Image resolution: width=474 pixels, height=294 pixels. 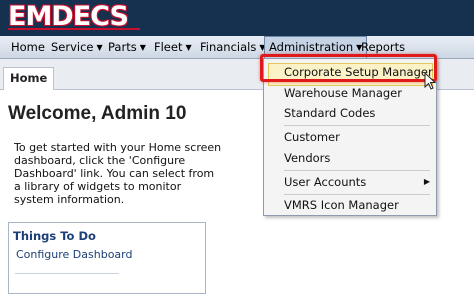 What do you see at coordinates (67, 273) in the screenshot?
I see `panel-divider` at bounding box center [67, 273].